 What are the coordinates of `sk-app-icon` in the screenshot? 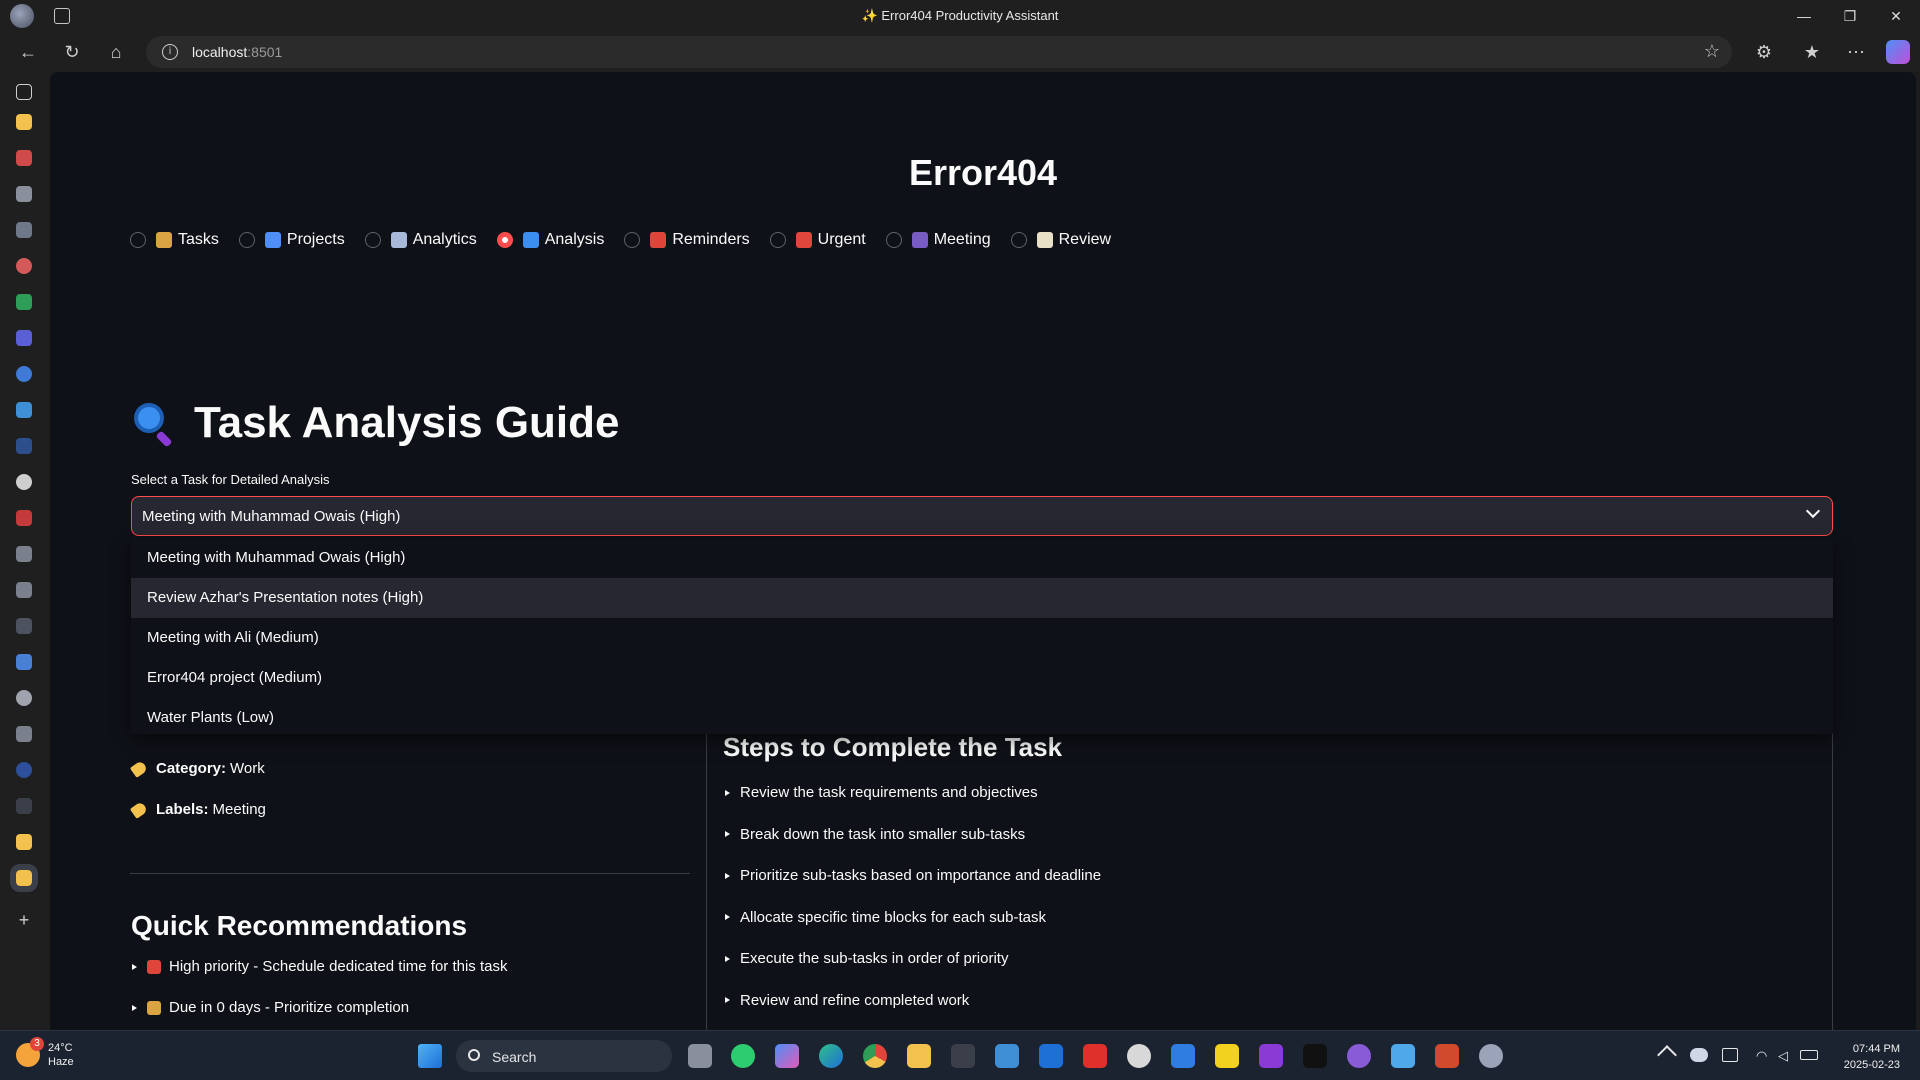 It's located at (24, 230).